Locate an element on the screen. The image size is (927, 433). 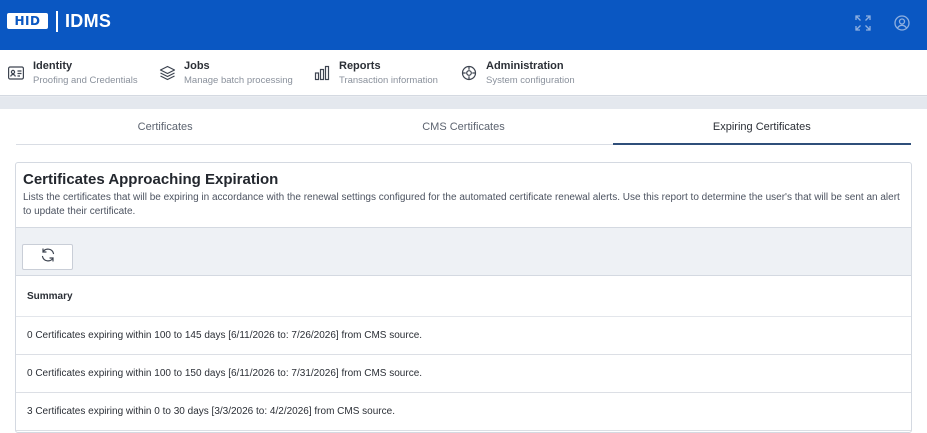
card-title: Certificates Approaching Expiration is located at coordinates (151, 179).